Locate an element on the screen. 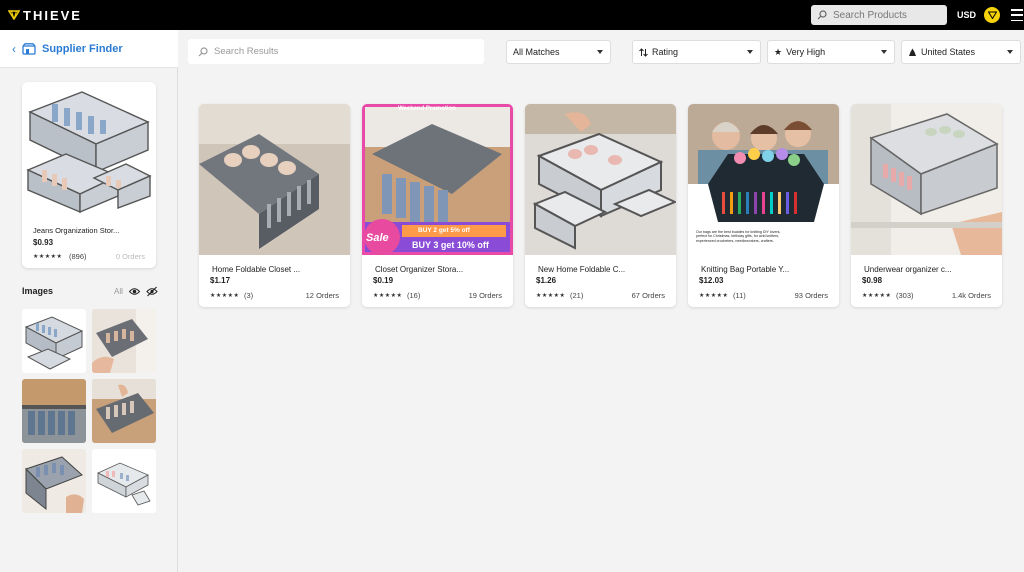  product-reviews: (11) is located at coordinates (739, 295).